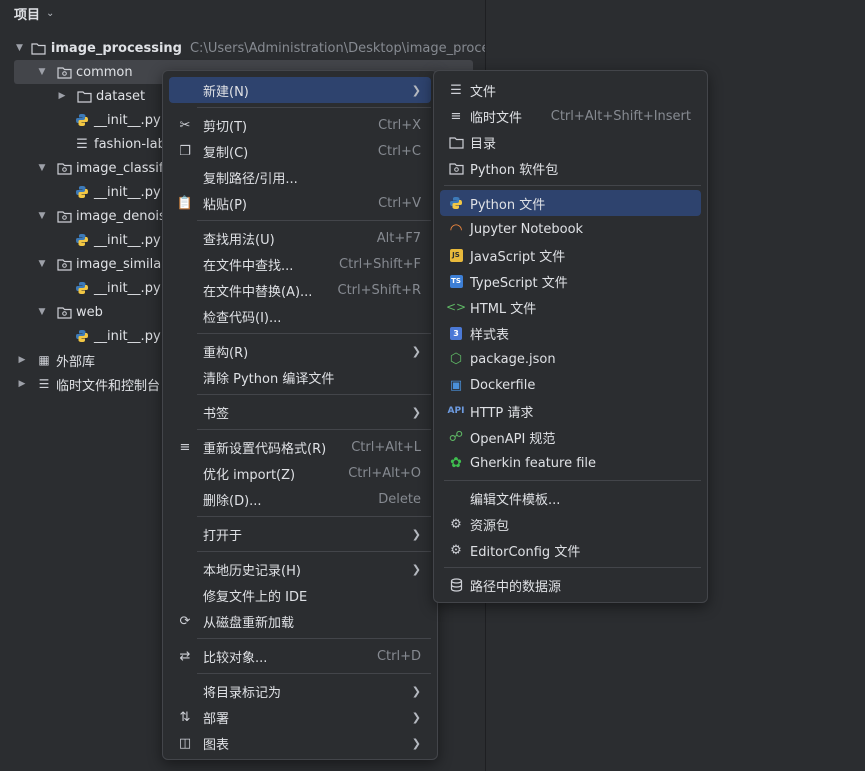  I want to click on menu-item-refactor: 重构(R) ❯, so click(300, 351).